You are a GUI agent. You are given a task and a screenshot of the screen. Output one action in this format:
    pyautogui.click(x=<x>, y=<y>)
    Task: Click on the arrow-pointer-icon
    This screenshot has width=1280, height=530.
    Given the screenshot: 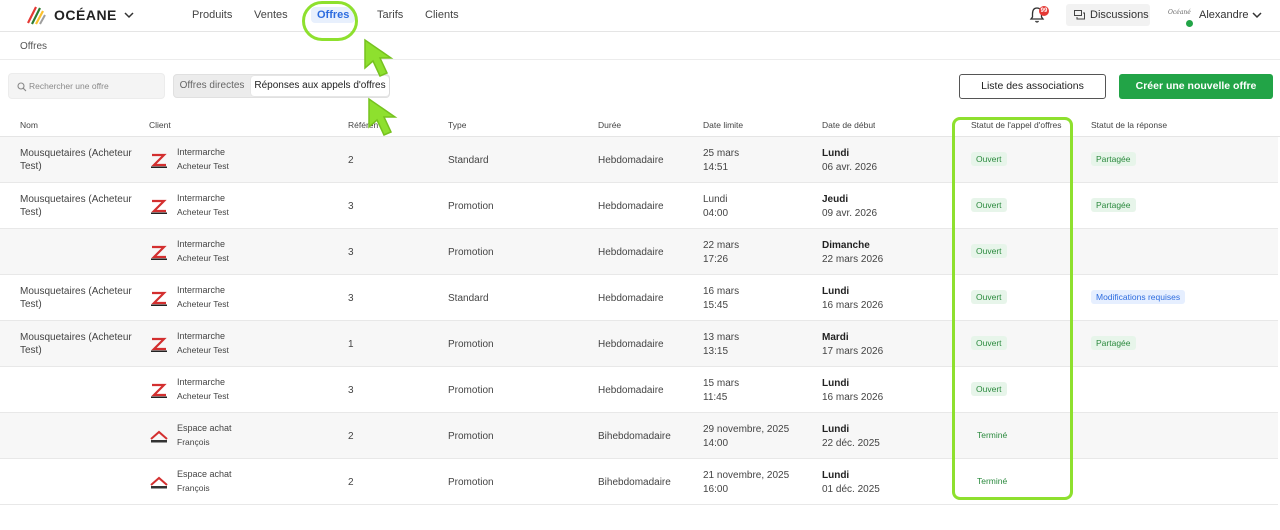 What is the action you would take?
    pyautogui.click(x=383, y=116)
    